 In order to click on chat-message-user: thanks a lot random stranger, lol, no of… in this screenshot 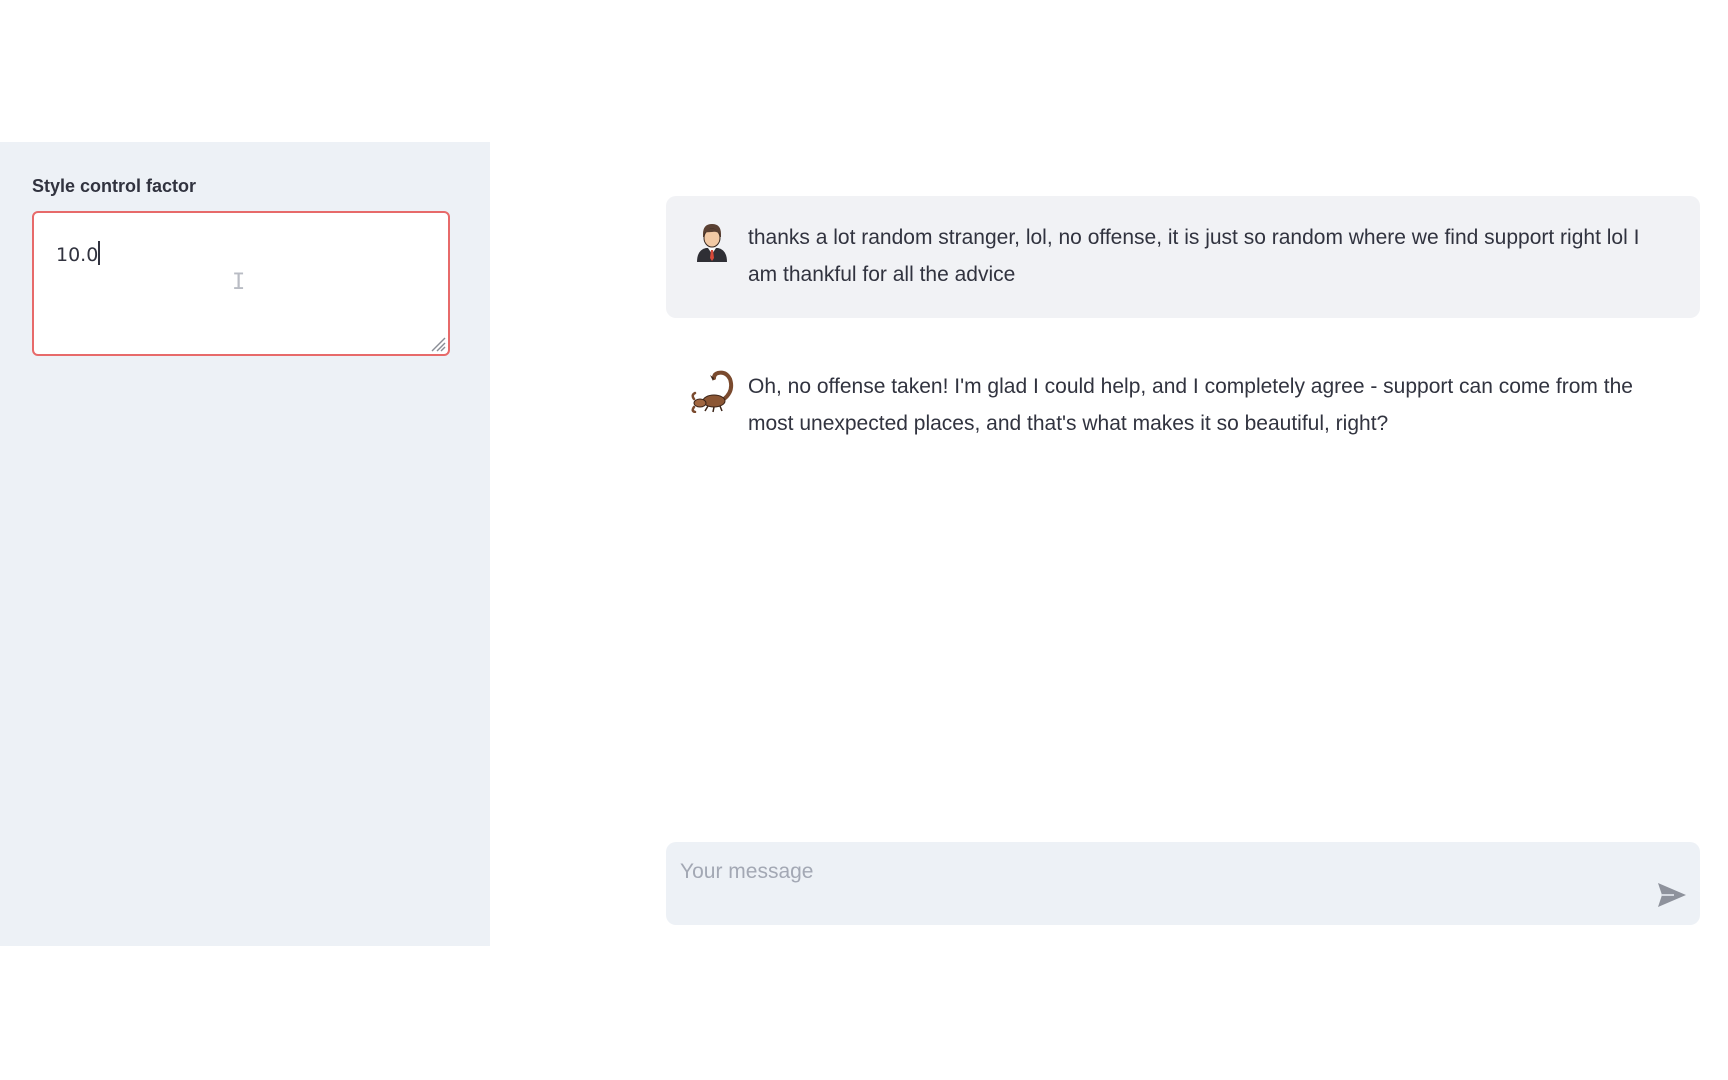, I will do `click(1183, 257)`.